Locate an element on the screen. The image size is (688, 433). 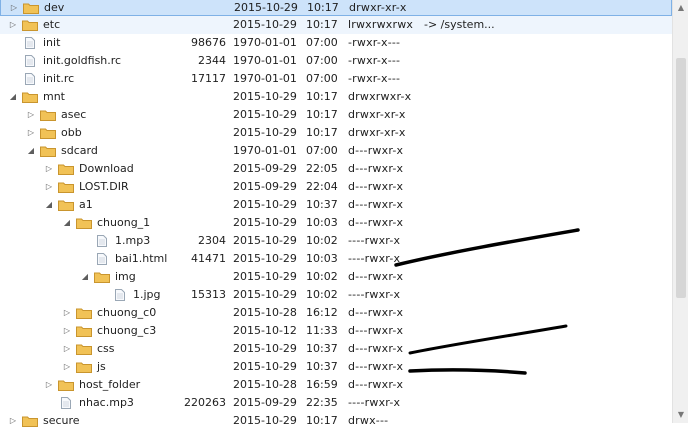
tree-row-file: init 98676 1970-01-01 07:00 -rwxr-x--- is located at coordinates (336, 43).